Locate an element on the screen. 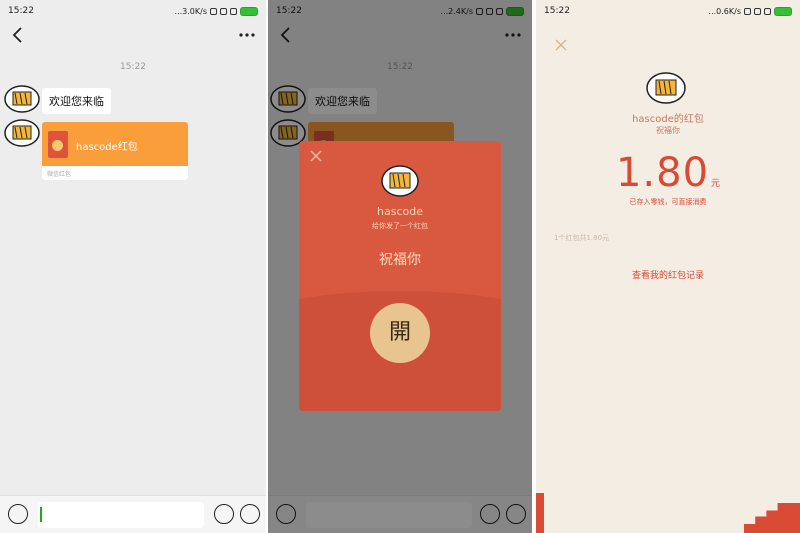 This screenshot has height=533, width=800. sender-line: hascode的红包 is located at coordinates (668, 119).